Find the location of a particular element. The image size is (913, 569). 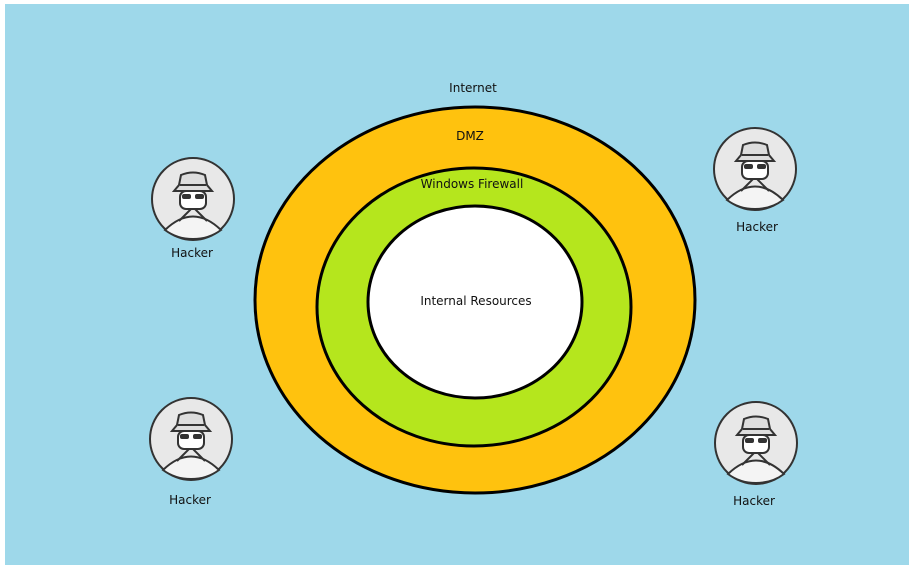

dmz-label: DMZ is located at coordinates (470, 136).